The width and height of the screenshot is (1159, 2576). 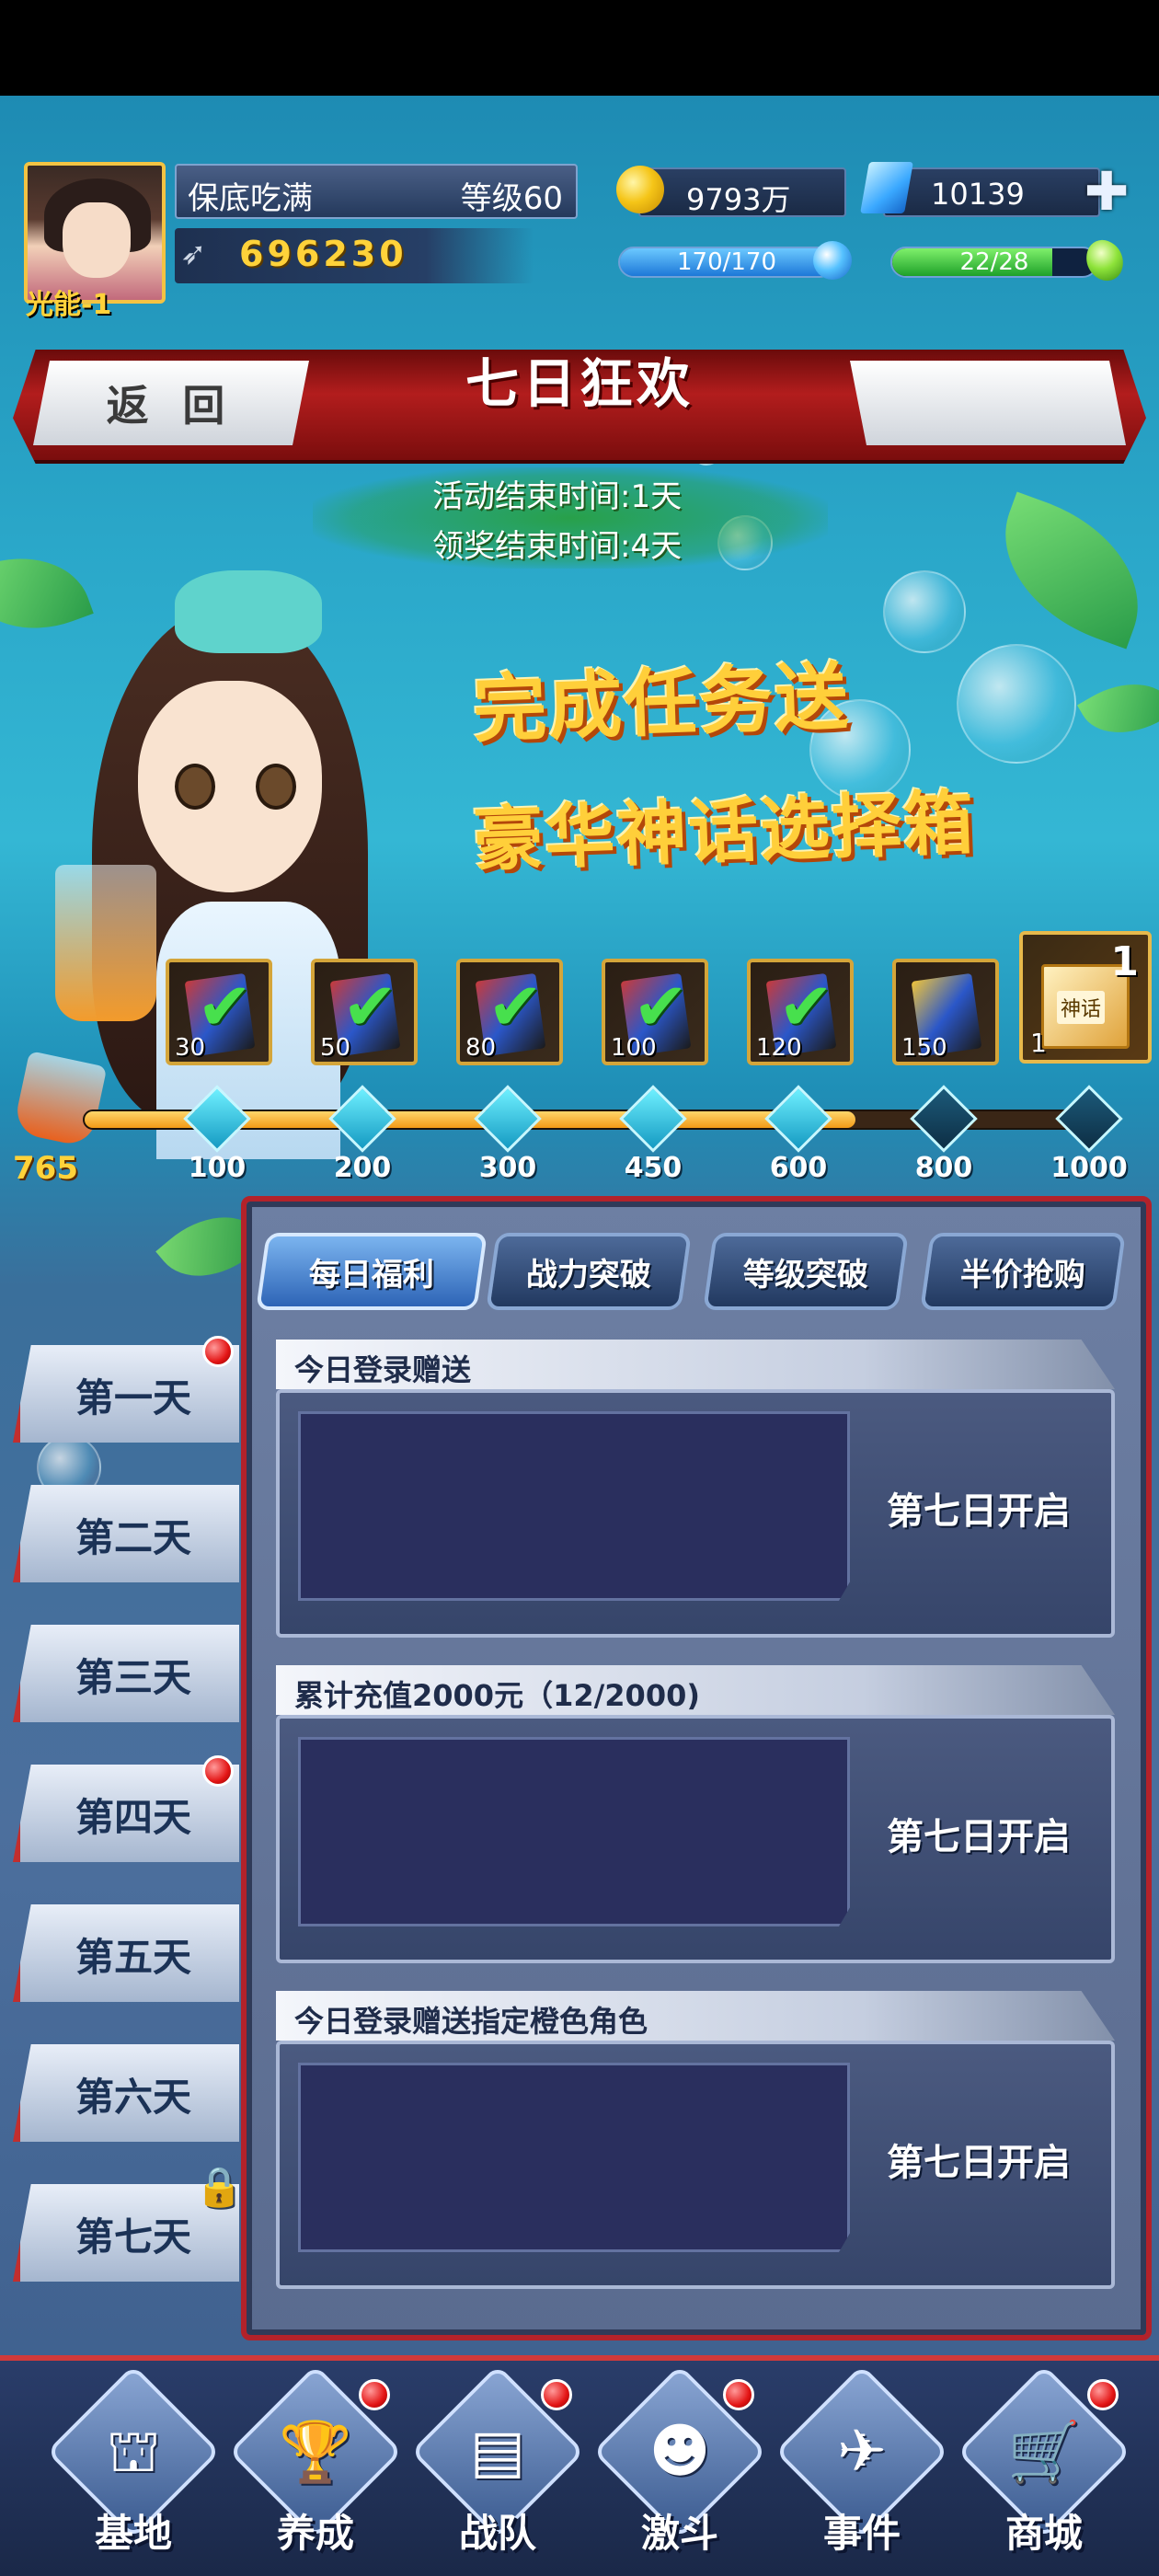 I want to click on day-button-2: 第二天, so click(x=126, y=1533).